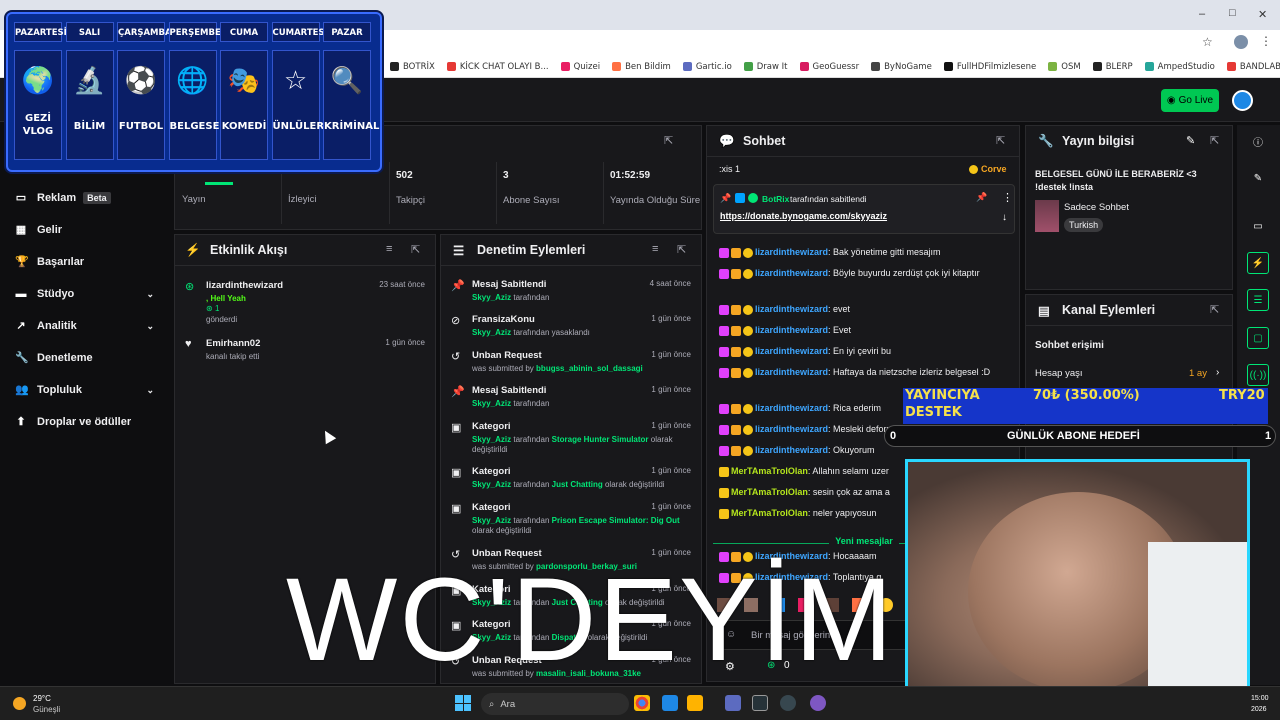  What do you see at coordinates (352, 126) in the screenshot?
I see `theme-label: KRİMİNAL` at bounding box center [352, 126].